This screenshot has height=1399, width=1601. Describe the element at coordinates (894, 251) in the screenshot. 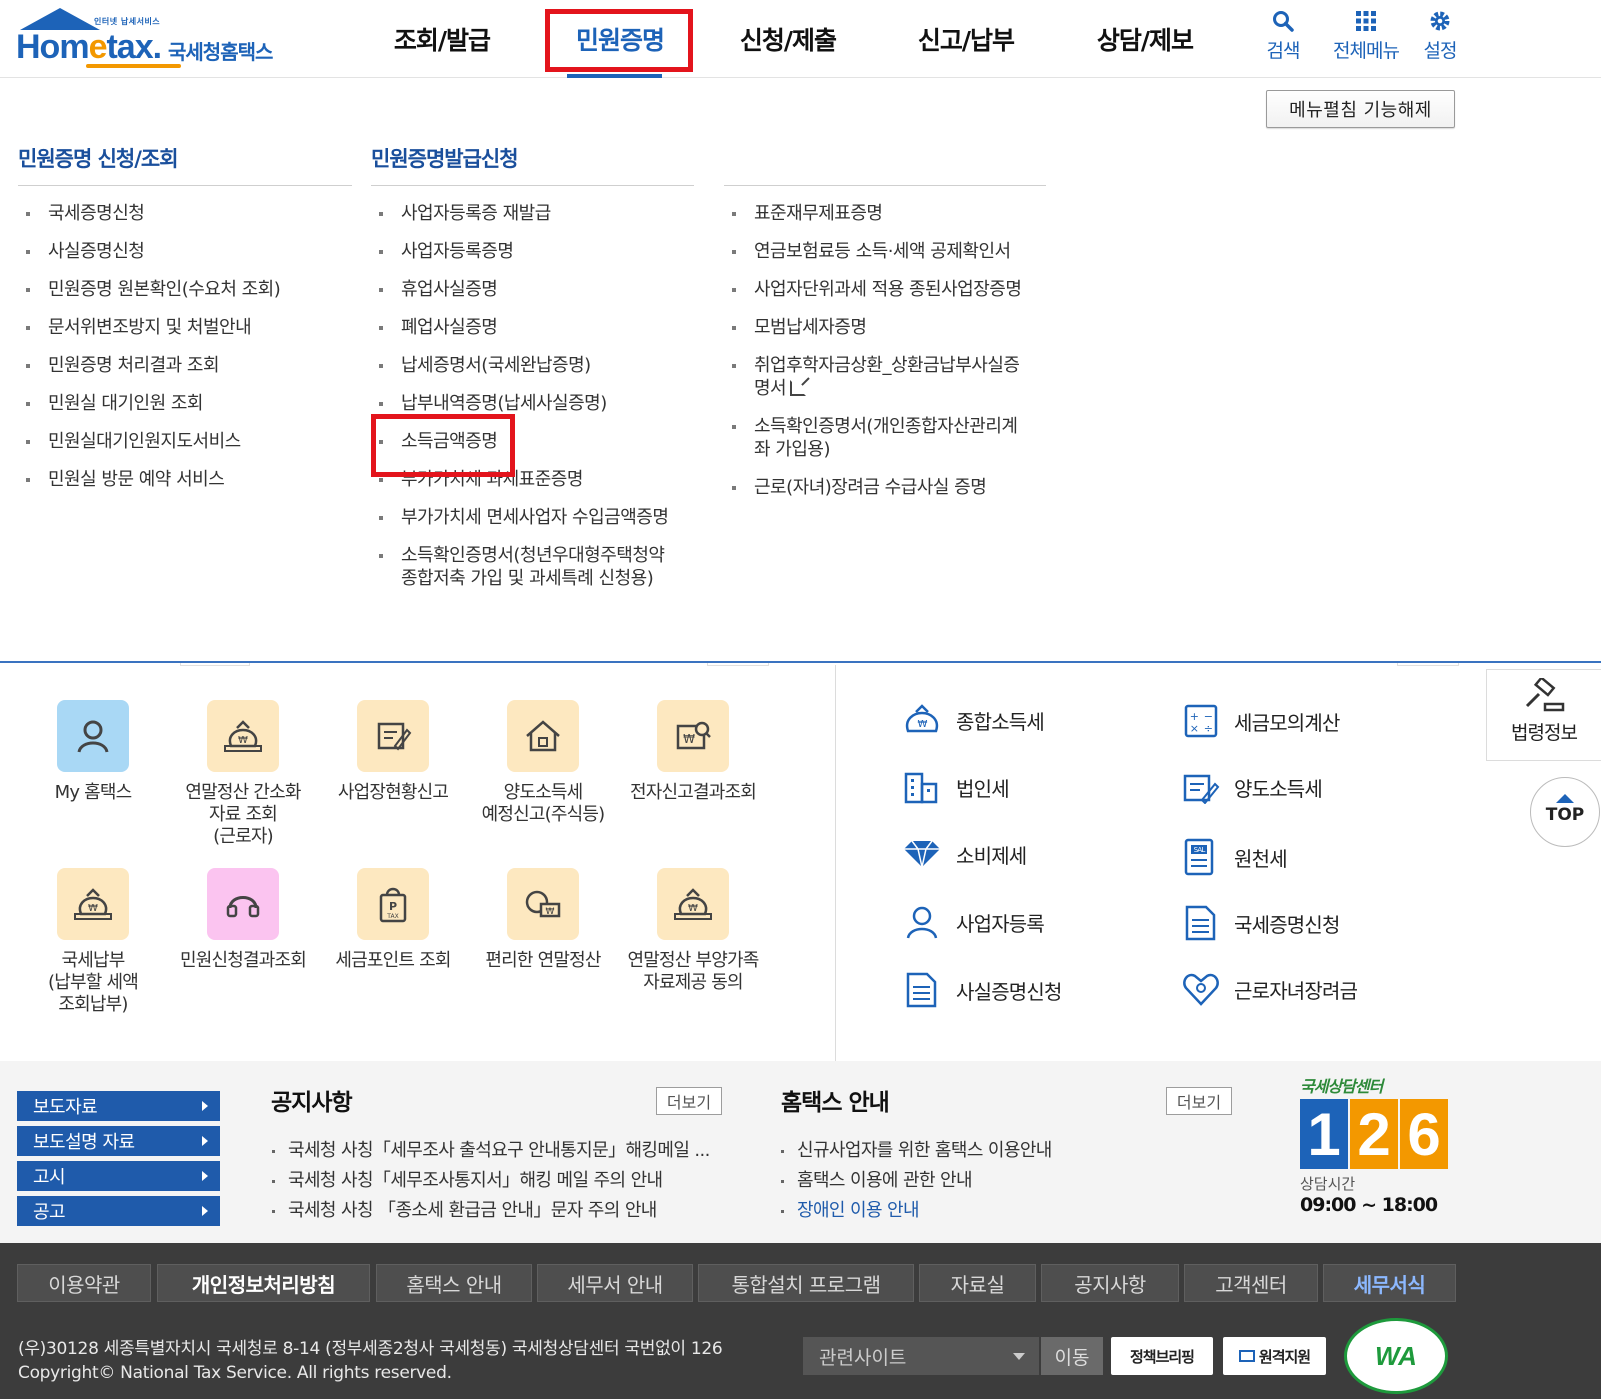

I see `menu-item-pension-deduction-confirm: 연금보험료등 소득·세액 공제확인서` at that location.